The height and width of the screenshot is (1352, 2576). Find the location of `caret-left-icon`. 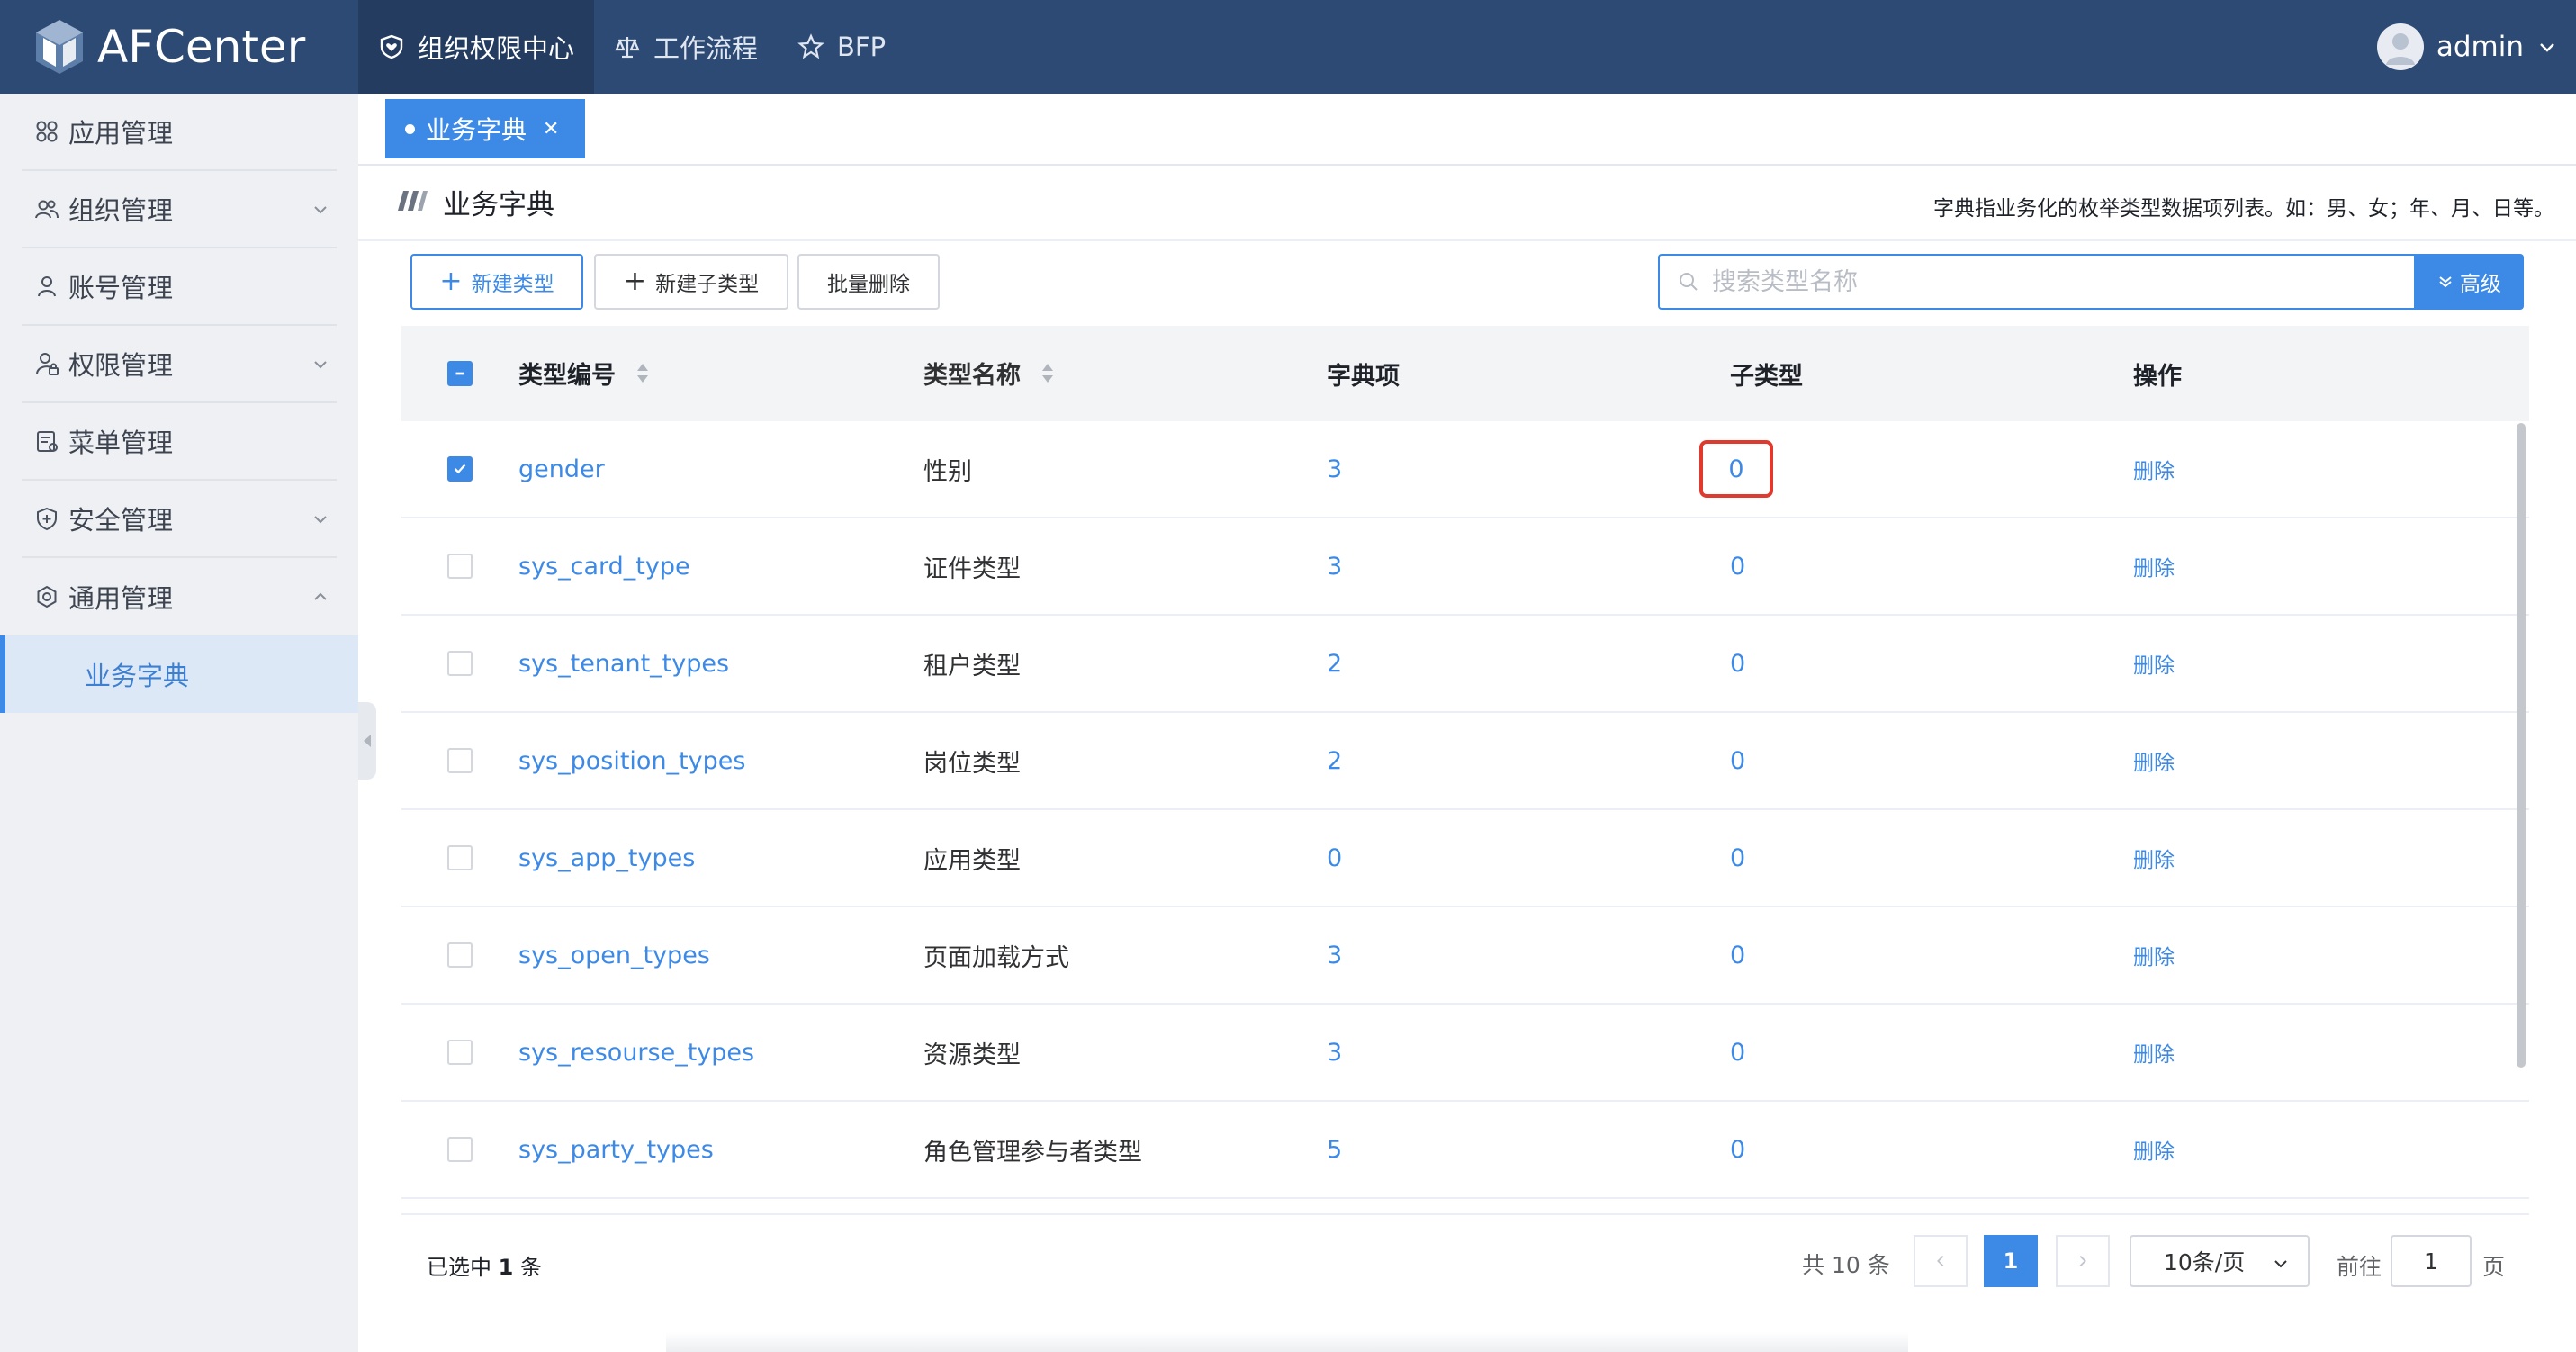

caret-left-icon is located at coordinates (367, 741).